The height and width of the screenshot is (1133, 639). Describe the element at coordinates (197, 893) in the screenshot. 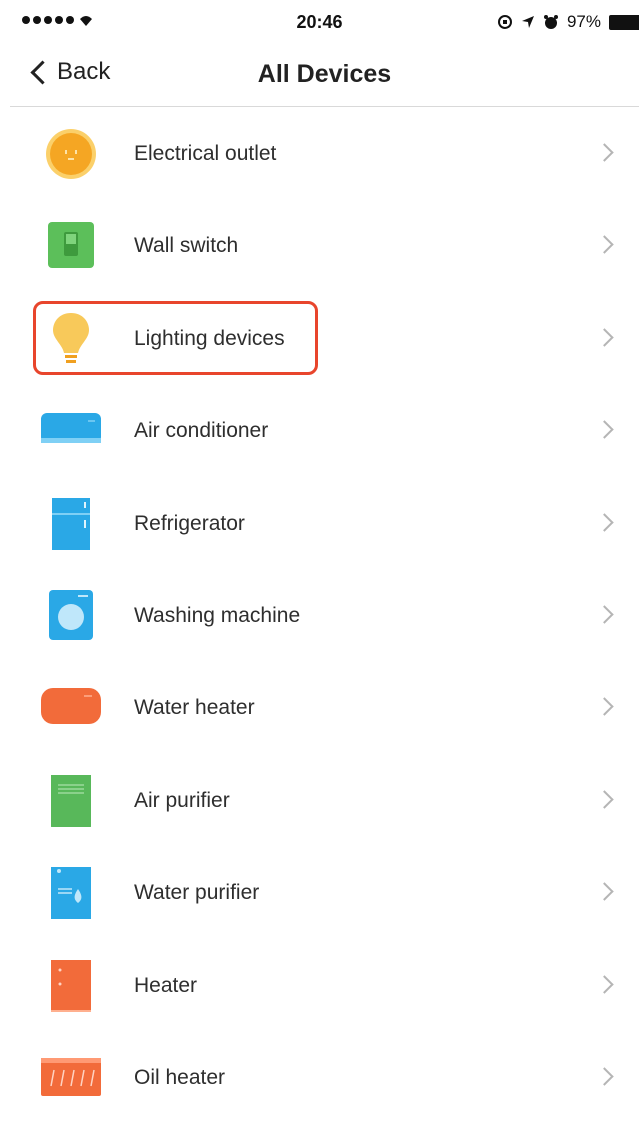

I see `device-label: Water purifier` at that location.